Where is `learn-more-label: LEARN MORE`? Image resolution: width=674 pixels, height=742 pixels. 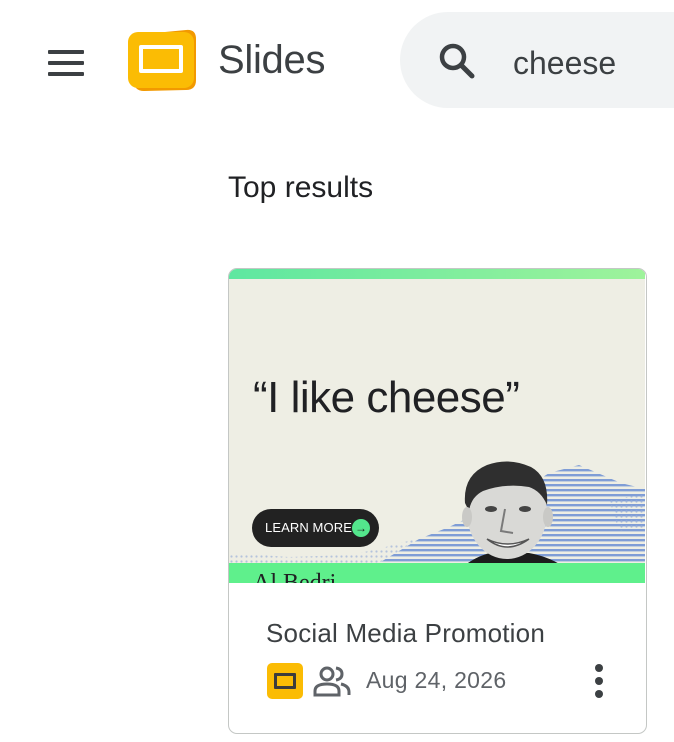
learn-more-label: LEARN MORE is located at coordinates (308, 527).